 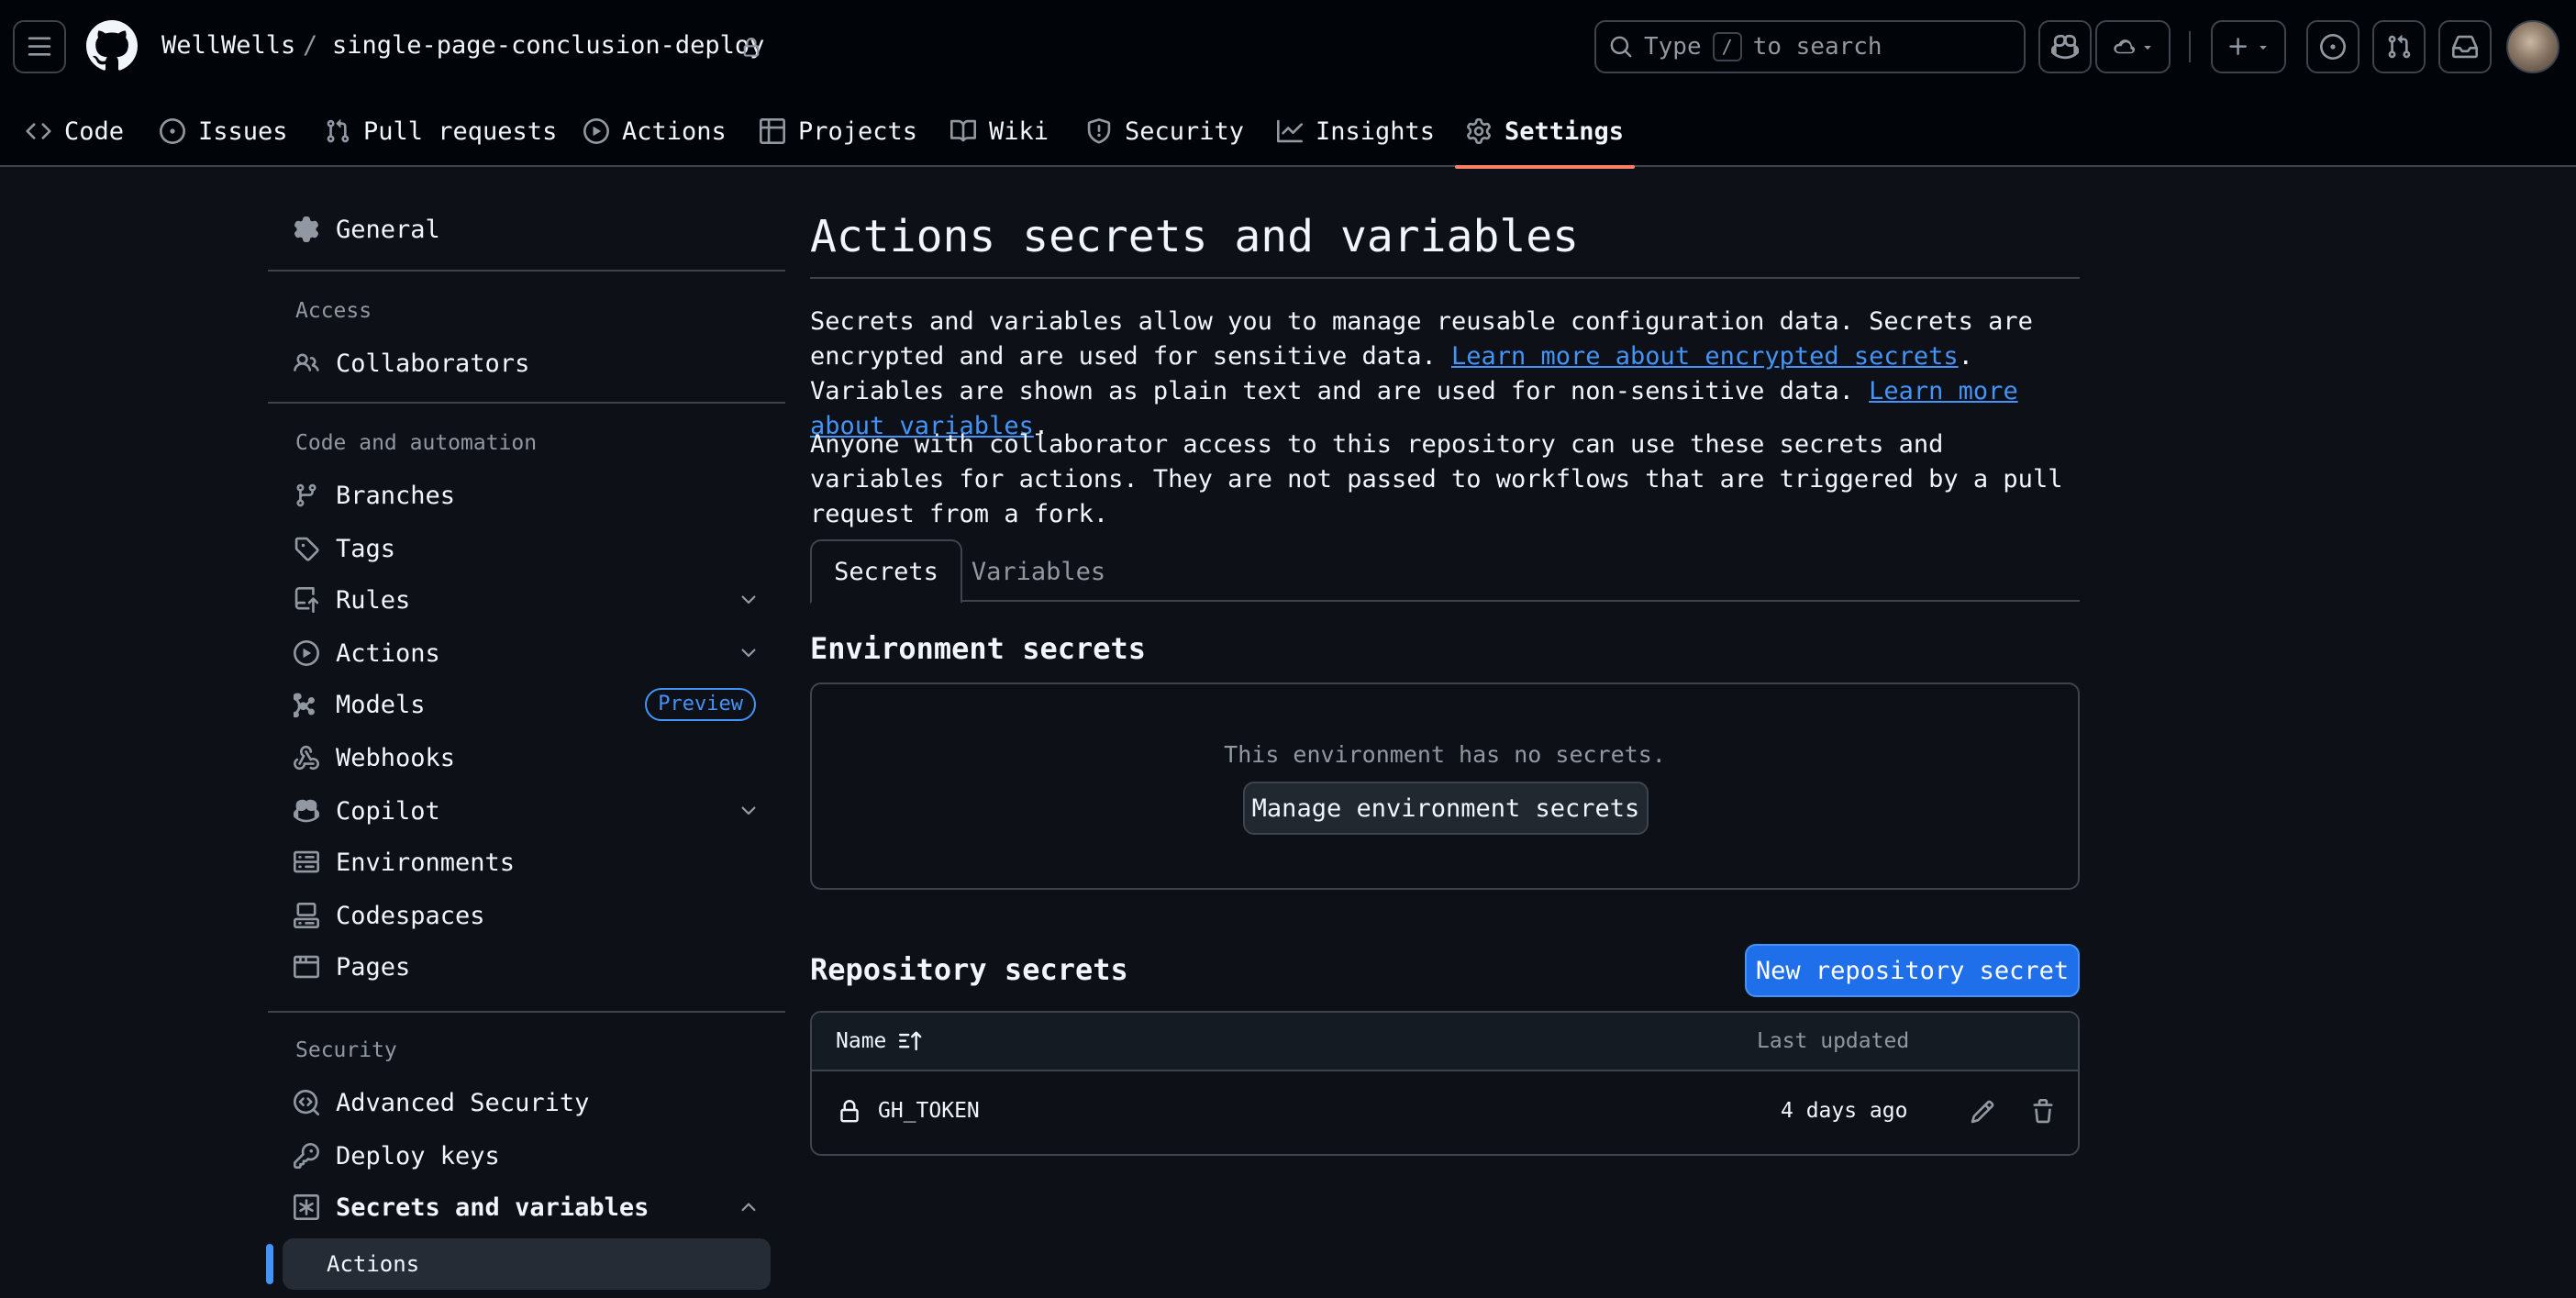 What do you see at coordinates (527, 229) in the screenshot?
I see `sidebar-item-general: General` at bounding box center [527, 229].